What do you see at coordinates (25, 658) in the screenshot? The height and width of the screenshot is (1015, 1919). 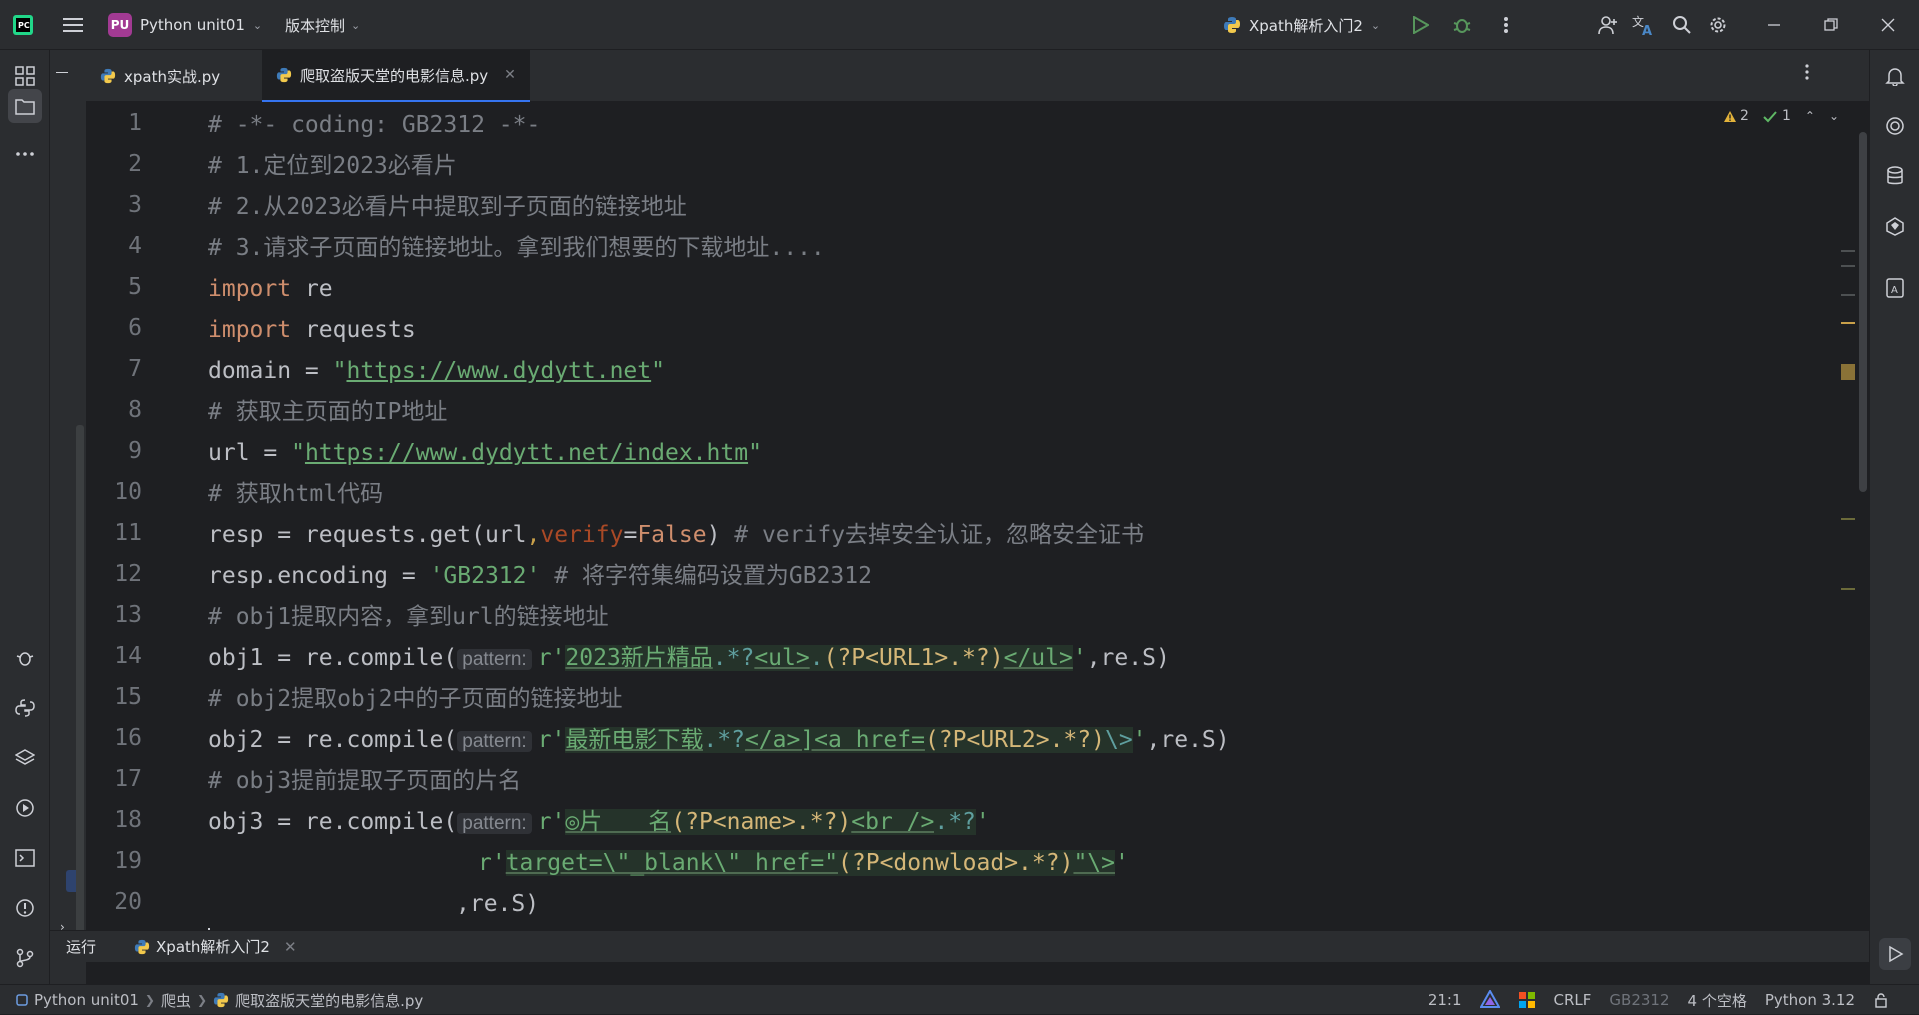 I see `debug-tool-icon` at bounding box center [25, 658].